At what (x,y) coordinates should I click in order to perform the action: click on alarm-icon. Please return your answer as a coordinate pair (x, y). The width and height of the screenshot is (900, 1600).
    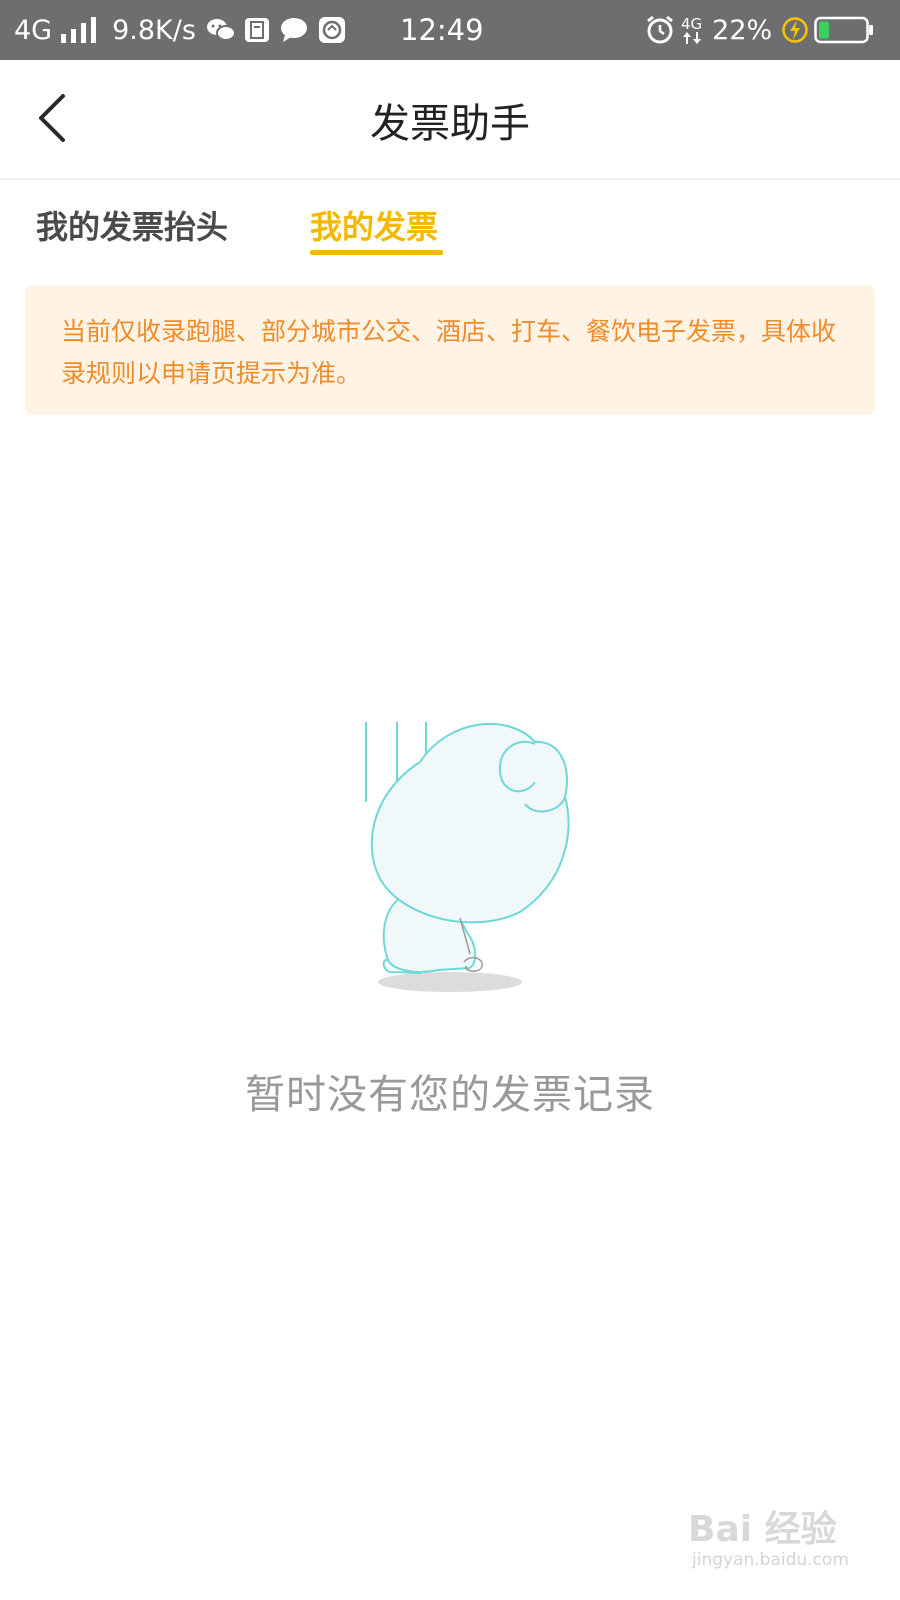
    Looking at the image, I should click on (660, 30).